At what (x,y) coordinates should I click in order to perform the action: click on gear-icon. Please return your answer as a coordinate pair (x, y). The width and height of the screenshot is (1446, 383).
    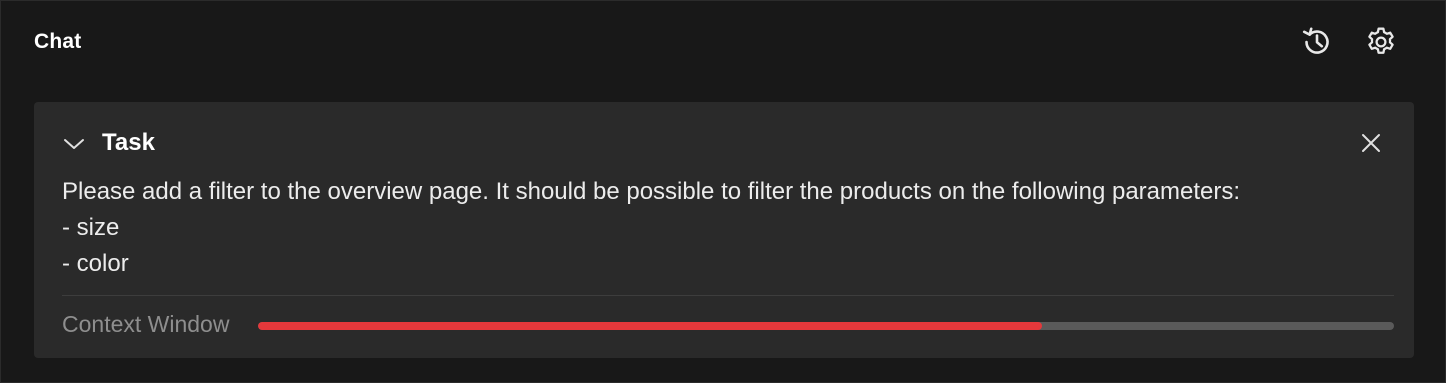
    Looking at the image, I should click on (1381, 40).